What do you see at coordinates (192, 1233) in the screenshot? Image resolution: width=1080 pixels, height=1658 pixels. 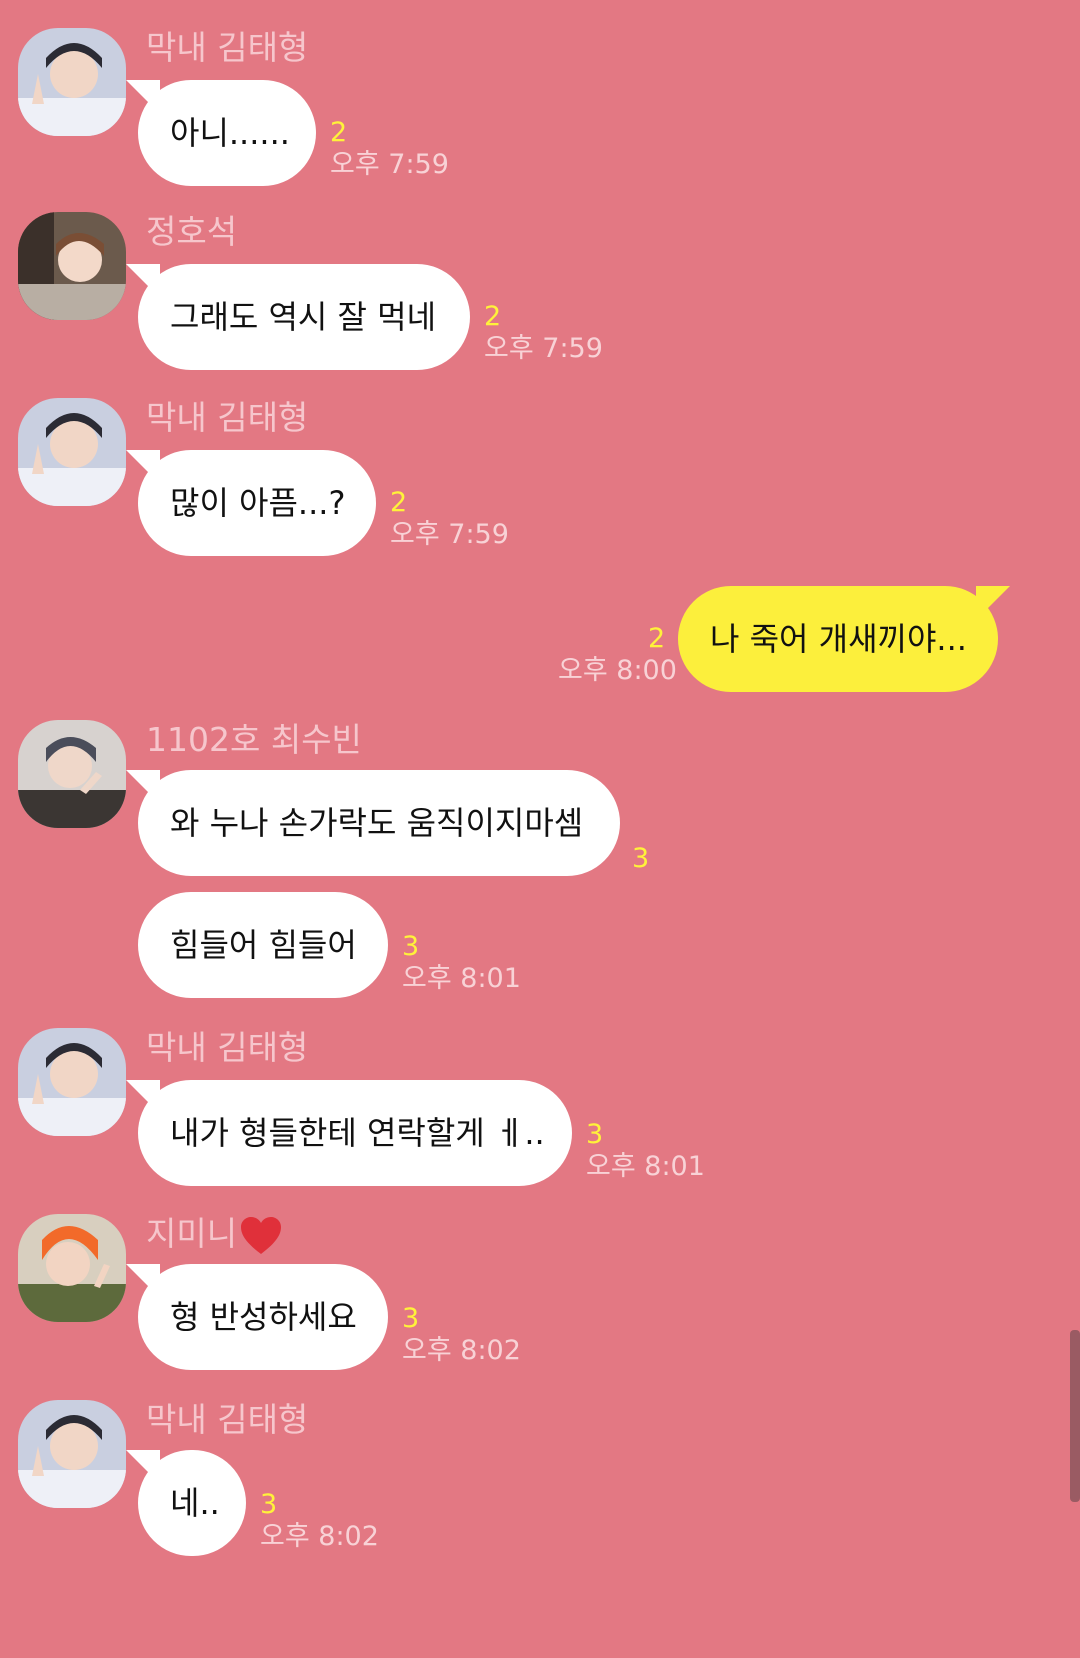 I see `sender-name-text: 지미니` at bounding box center [192, 1233].